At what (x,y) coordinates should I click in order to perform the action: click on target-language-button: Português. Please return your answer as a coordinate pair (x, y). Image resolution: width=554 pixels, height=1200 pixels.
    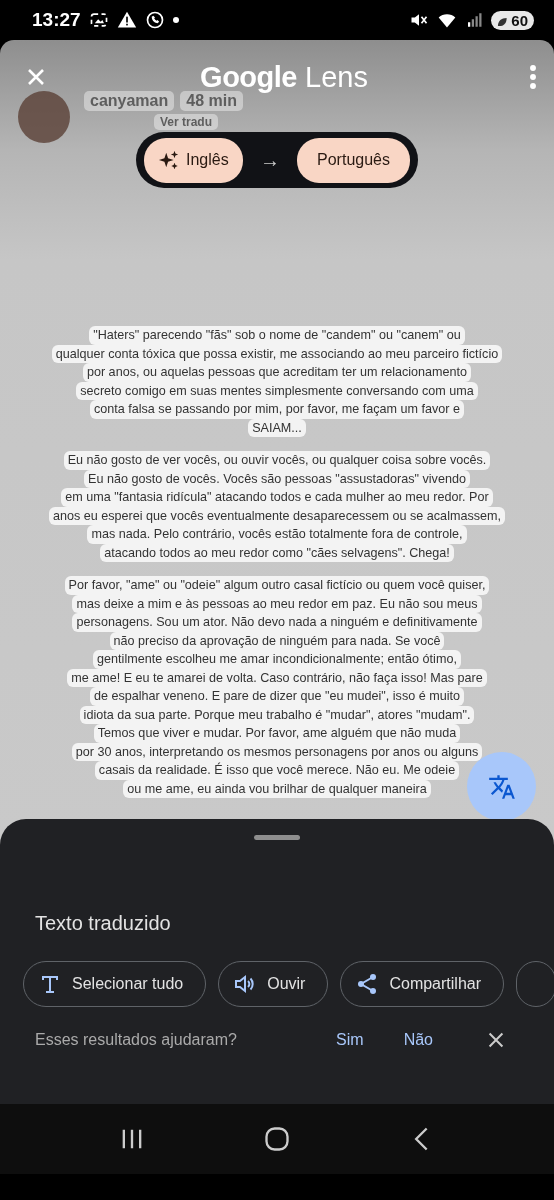
    Looking at the image, I should click on (353, 160).